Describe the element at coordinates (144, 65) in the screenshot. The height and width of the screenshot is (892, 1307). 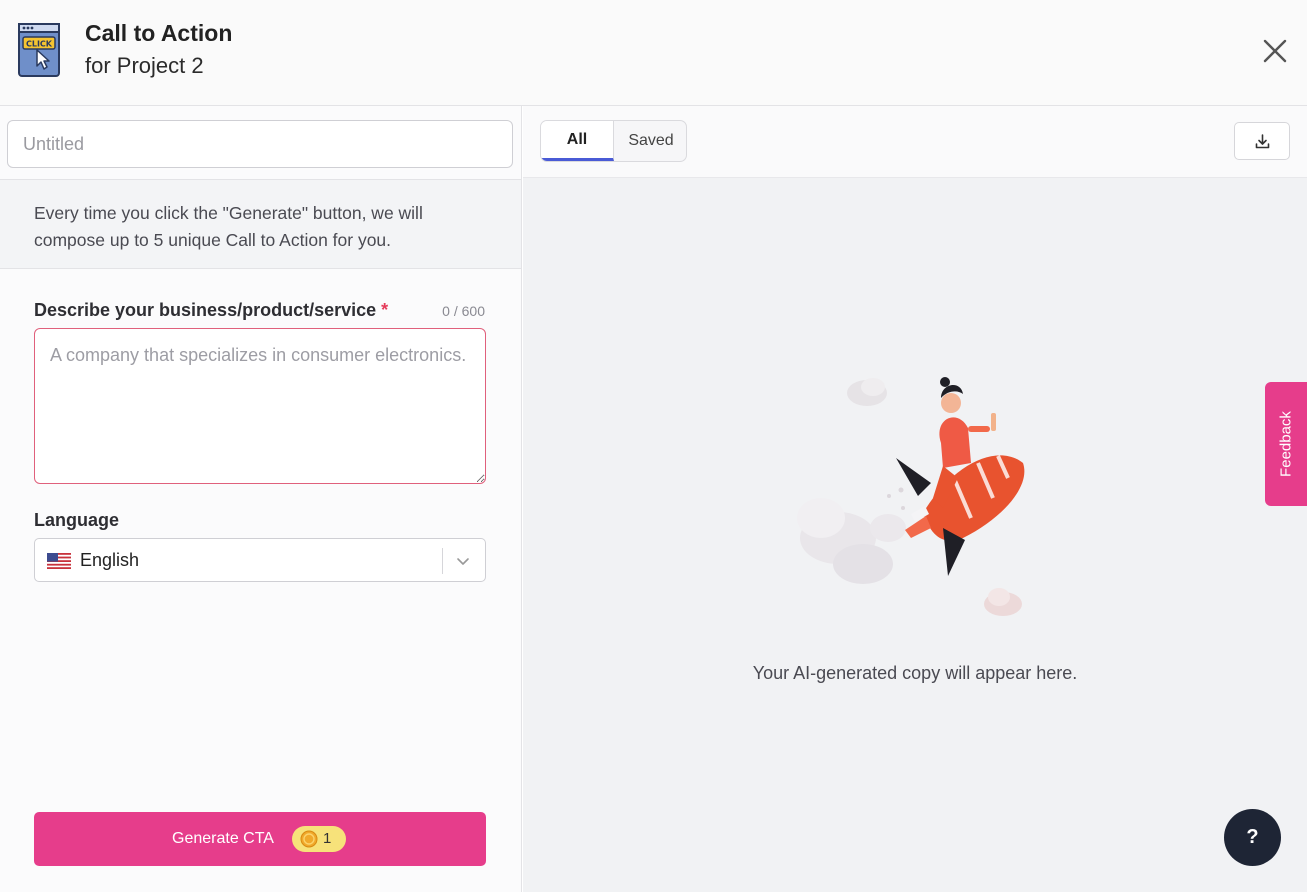
I see `page-subtitle: for Project 2` at that location.